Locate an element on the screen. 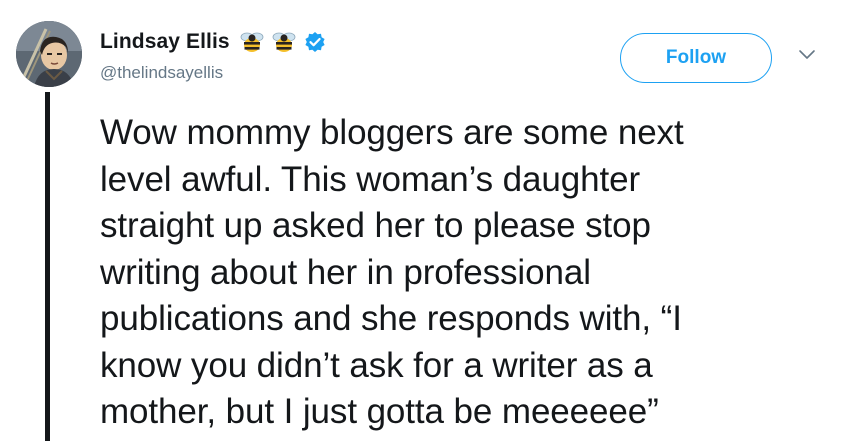 This screenshot has height=441, width=850. thread-connector-line is located at coordinates (47, 266).